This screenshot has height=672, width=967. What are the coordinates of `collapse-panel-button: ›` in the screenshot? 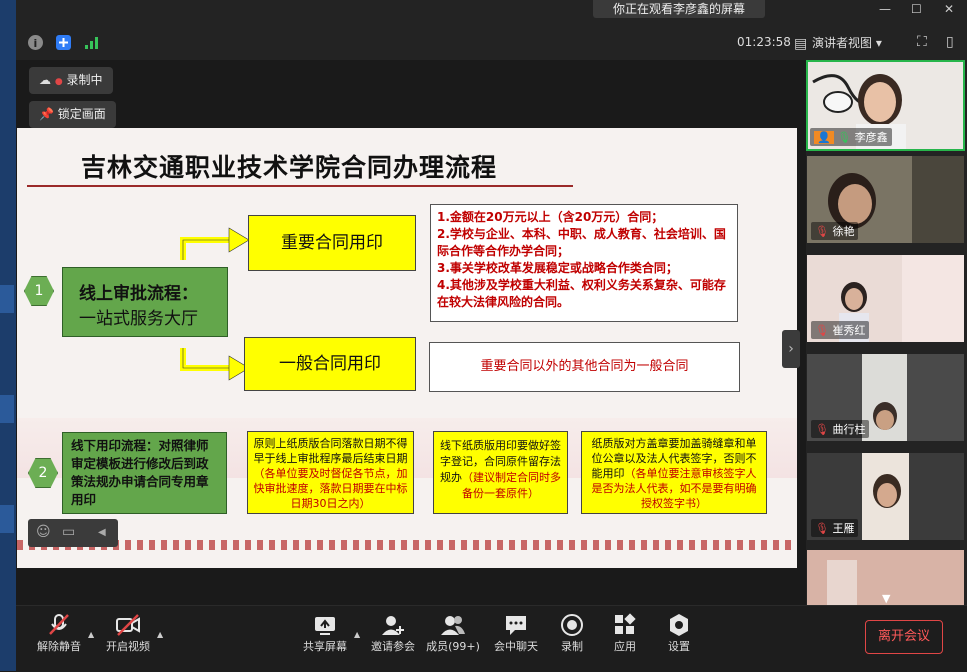 It's located at (791, 349).